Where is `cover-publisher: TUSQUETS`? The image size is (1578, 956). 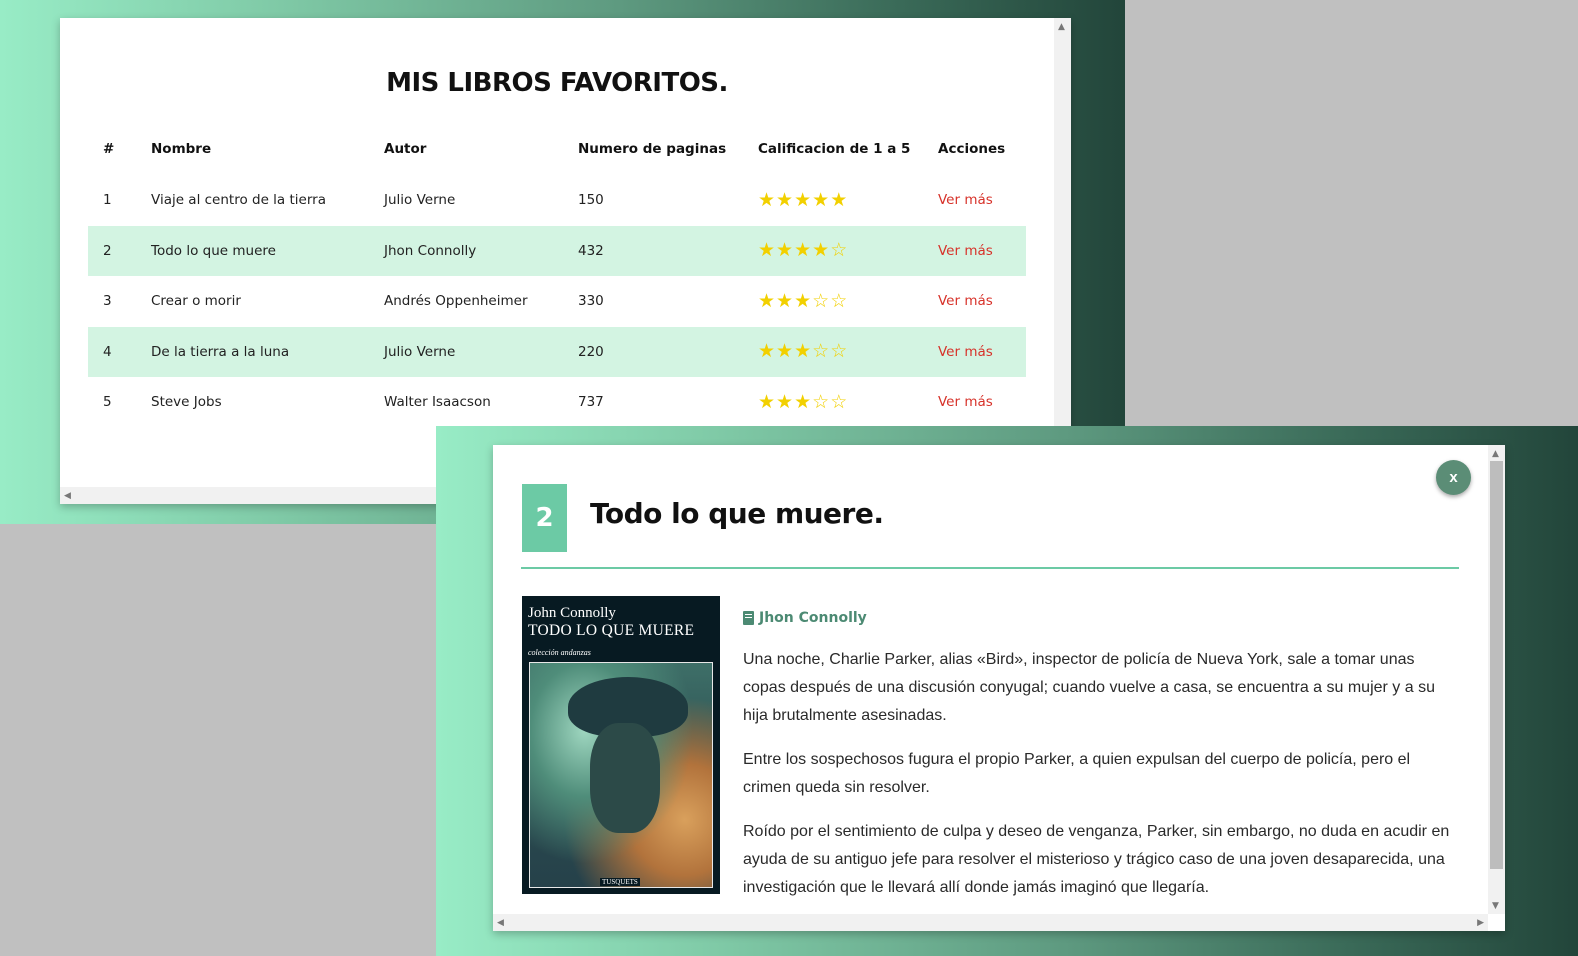 cover-publisher: TUSQUETS is located at coordinates (620, 882).